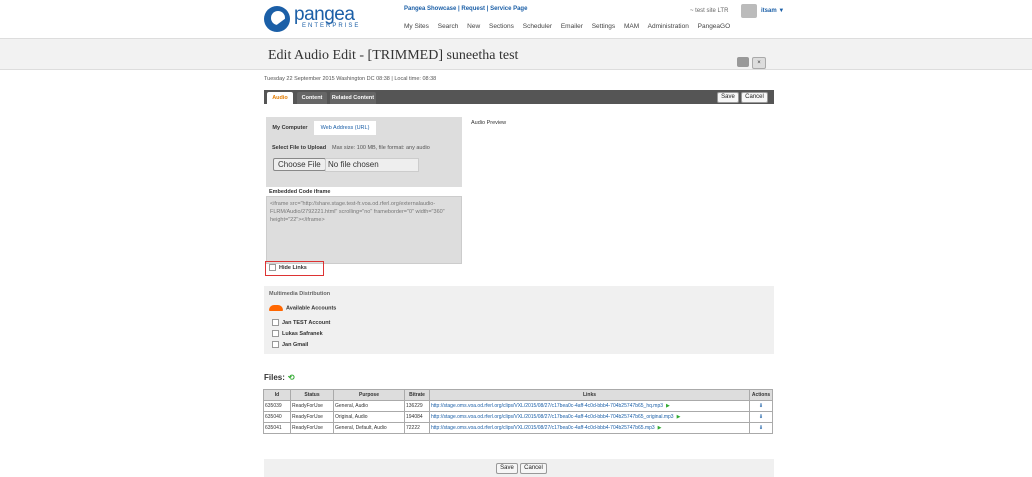 Image resolution: width=1032 pixels, height=477 pixels. What do you see at coordinates (448, 26) in the screenshot?
I see `nav-search: Search` at bounding box center [448, 26].